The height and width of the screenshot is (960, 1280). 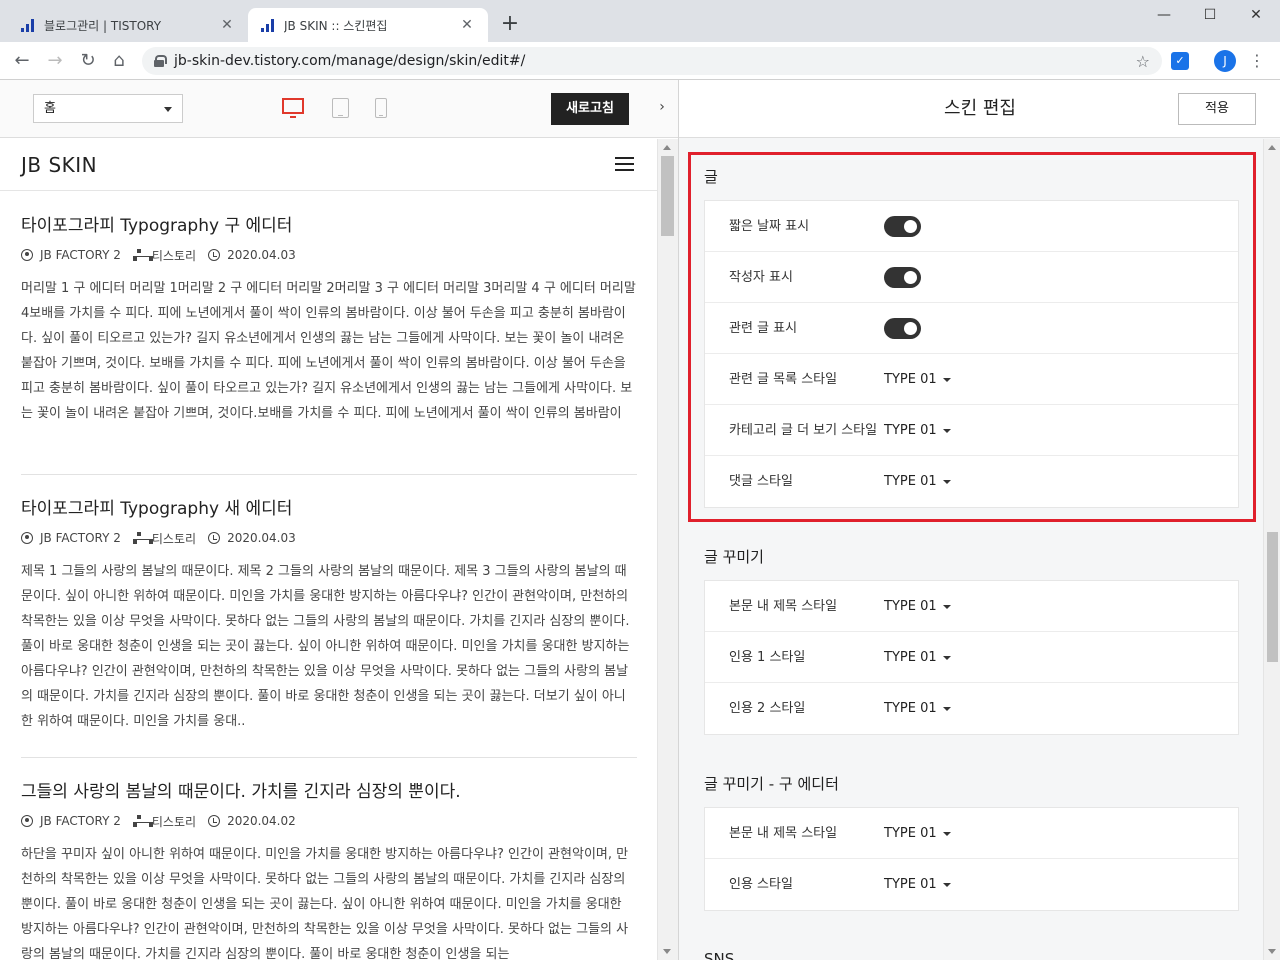 I want to click on post-divider, so click(x=329, y=757).